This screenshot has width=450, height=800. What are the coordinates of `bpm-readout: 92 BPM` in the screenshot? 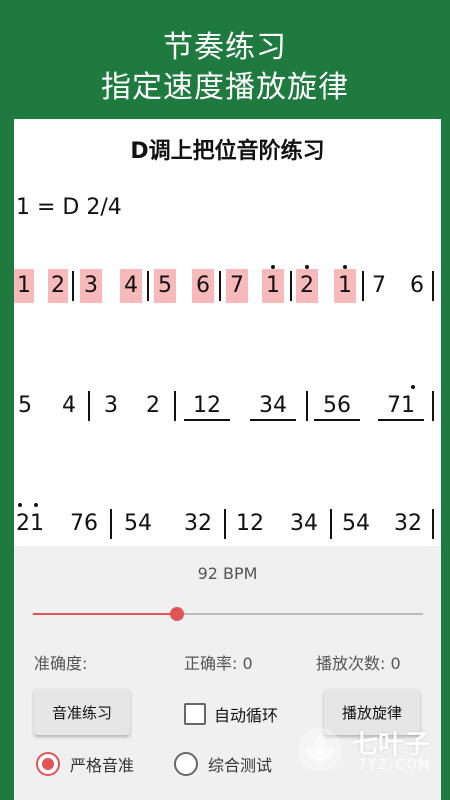 It's located at (227, 573).